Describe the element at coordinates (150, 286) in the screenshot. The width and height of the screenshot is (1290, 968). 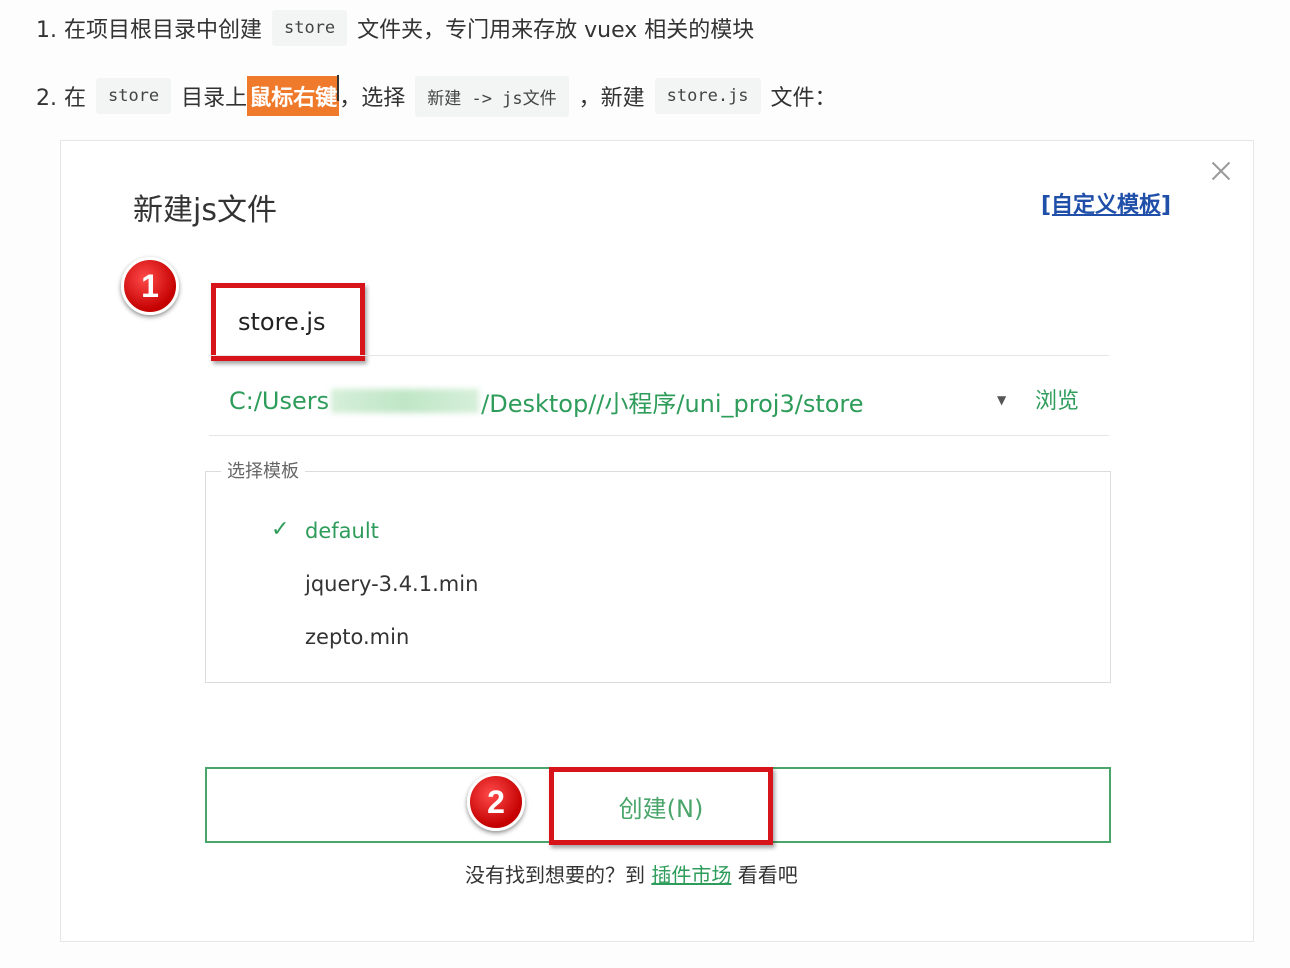
I see `step-1-badge: 1` at that location.